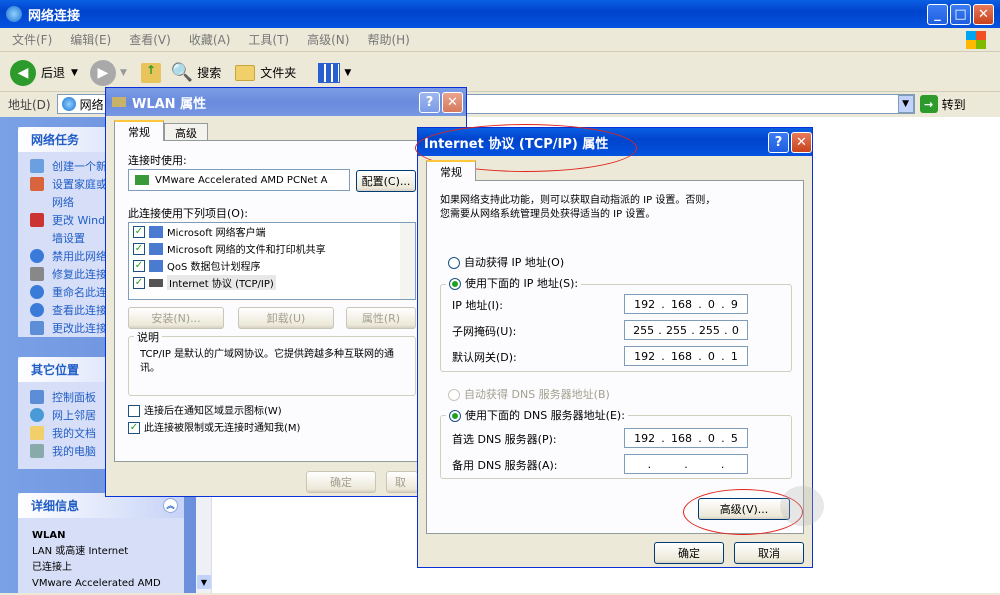 The image size is (1000, 595). Describe the element at coordinates (429, 102) in the screenshot. I see `help-button: ?` at that location.